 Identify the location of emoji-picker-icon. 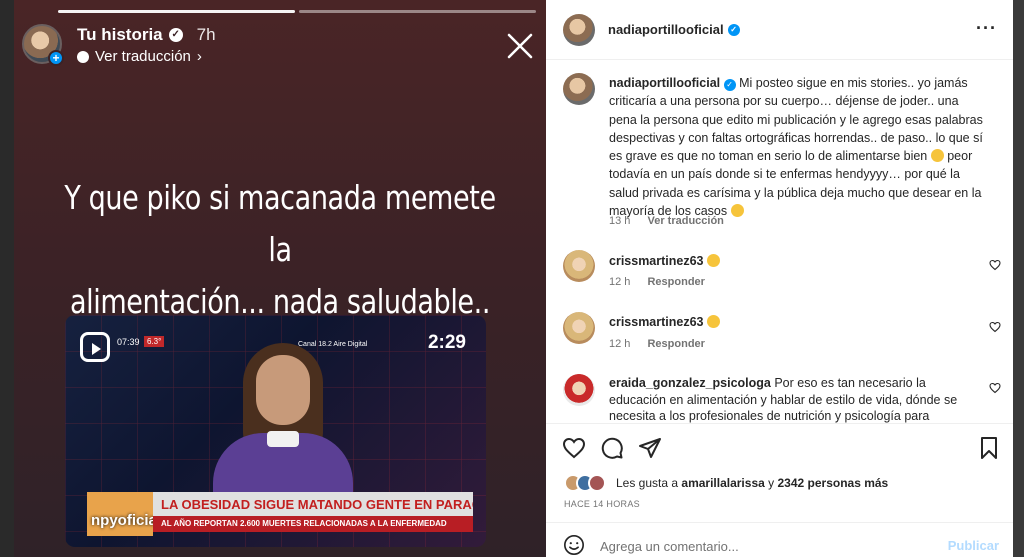
(574, 545).